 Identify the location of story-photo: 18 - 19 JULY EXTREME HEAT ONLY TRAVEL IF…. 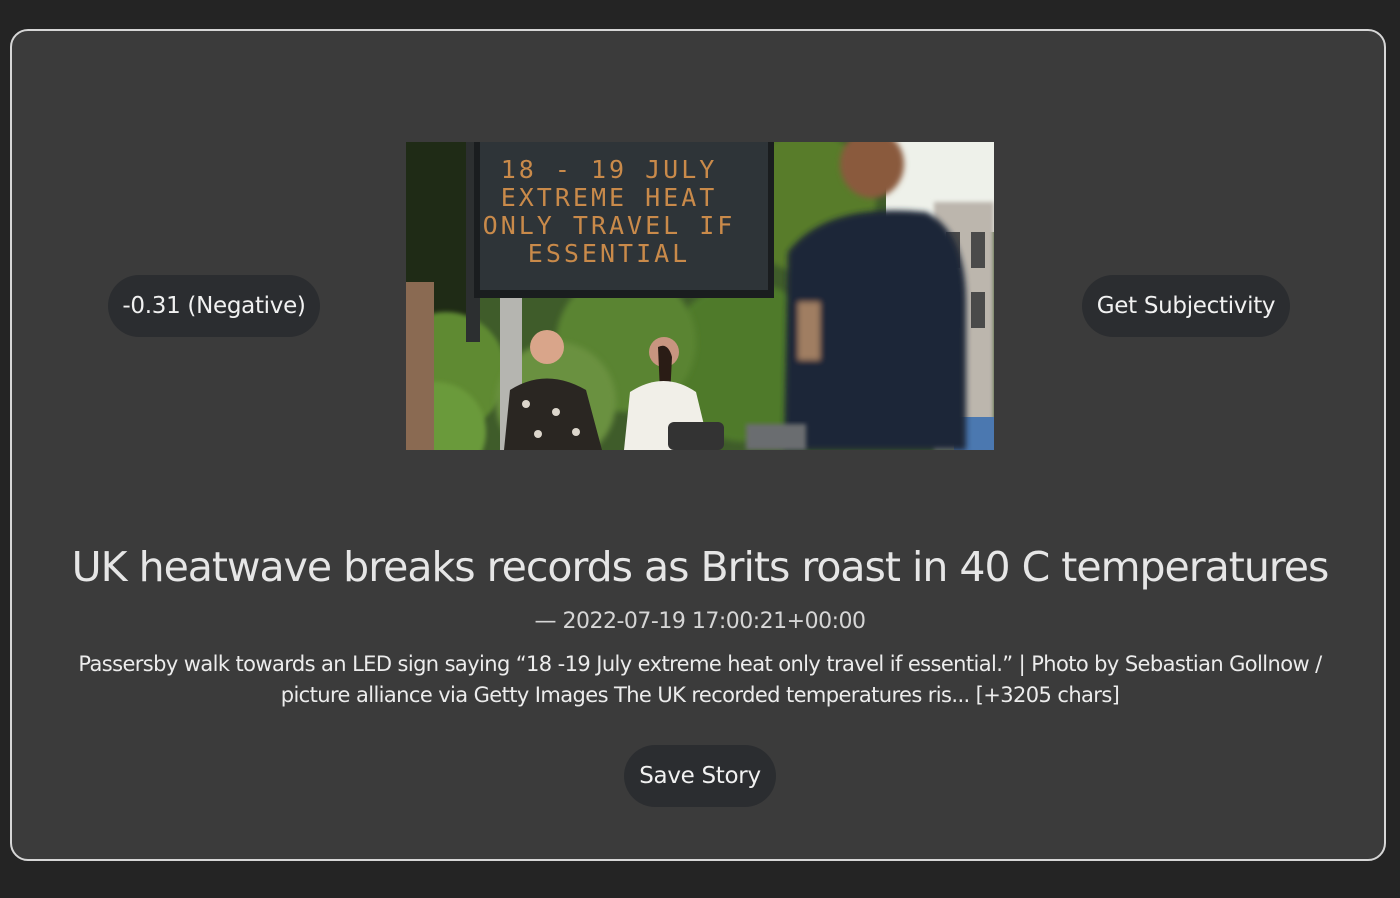
(700, 296).